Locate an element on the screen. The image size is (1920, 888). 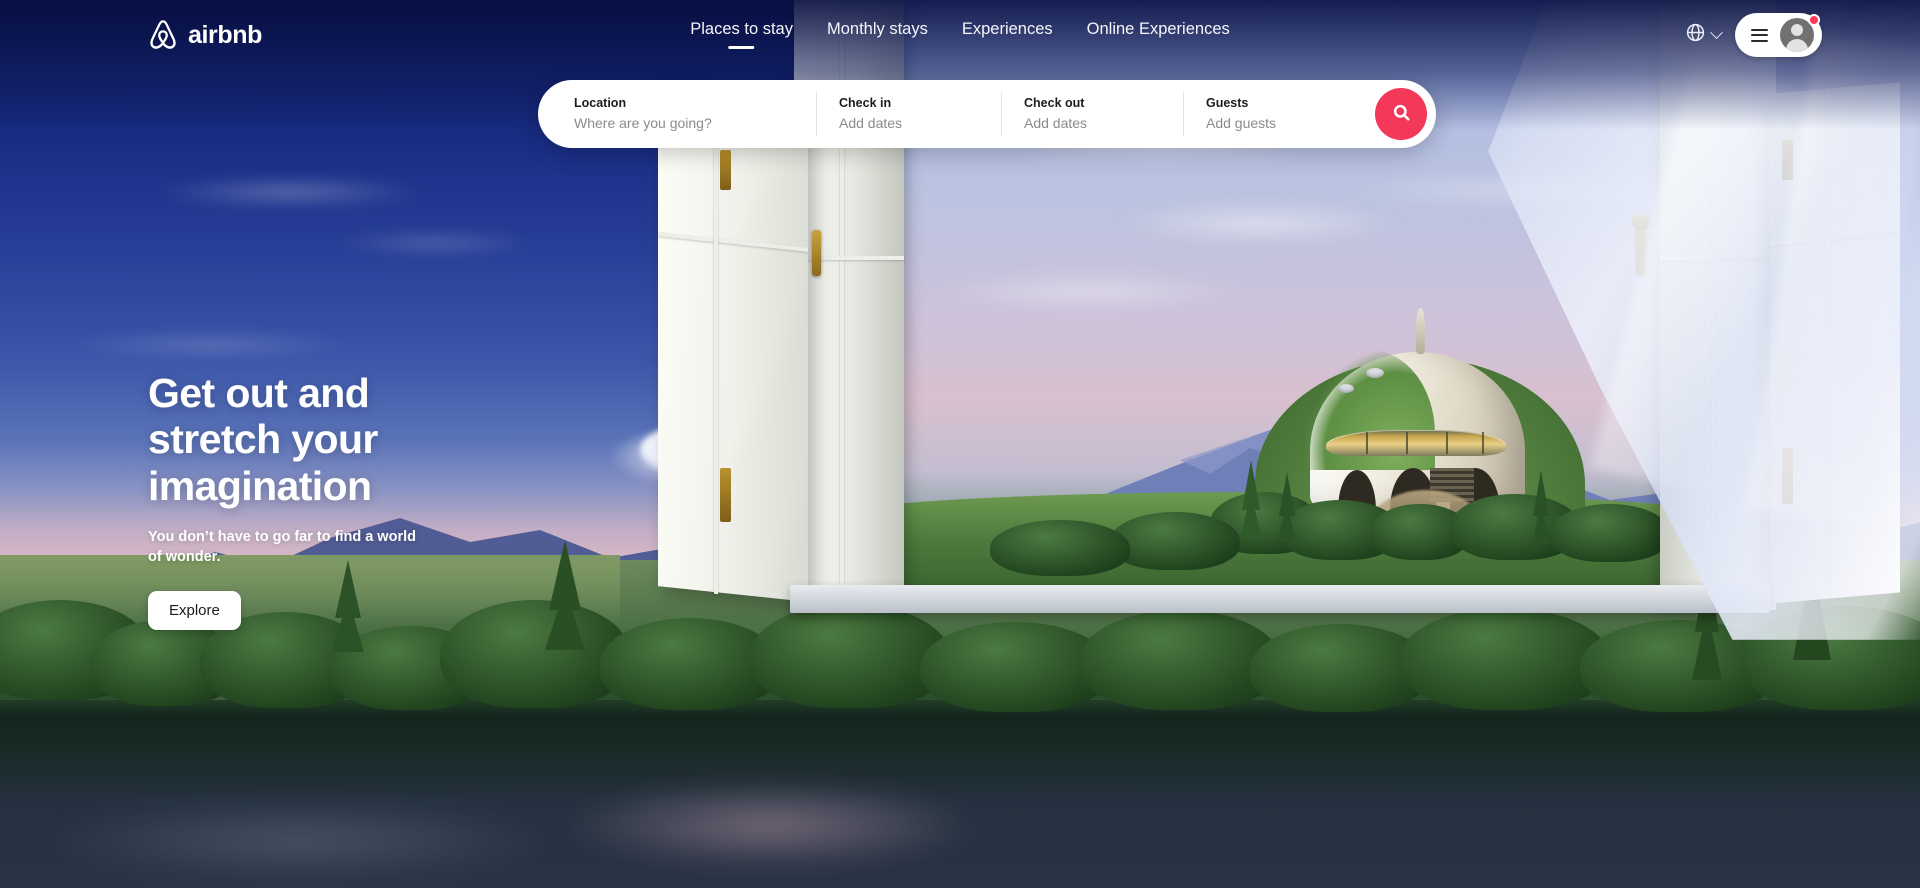
search-checkout-field: Check out Add dates is located at coordinates (1092, 114).